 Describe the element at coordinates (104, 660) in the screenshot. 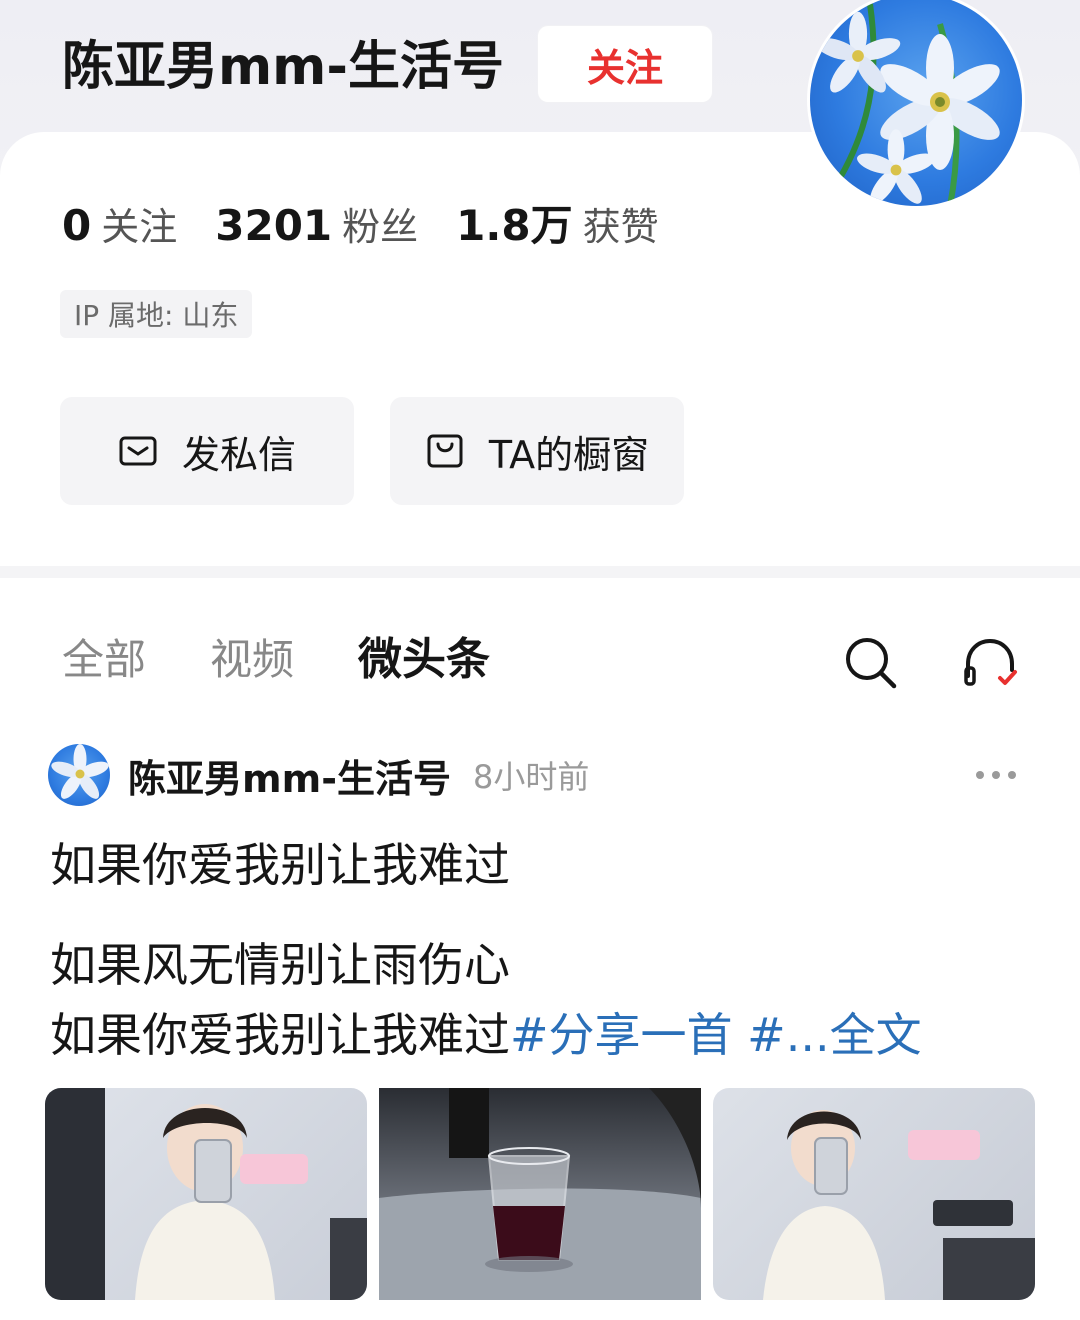

I see `tab-all: 全部` at that location.